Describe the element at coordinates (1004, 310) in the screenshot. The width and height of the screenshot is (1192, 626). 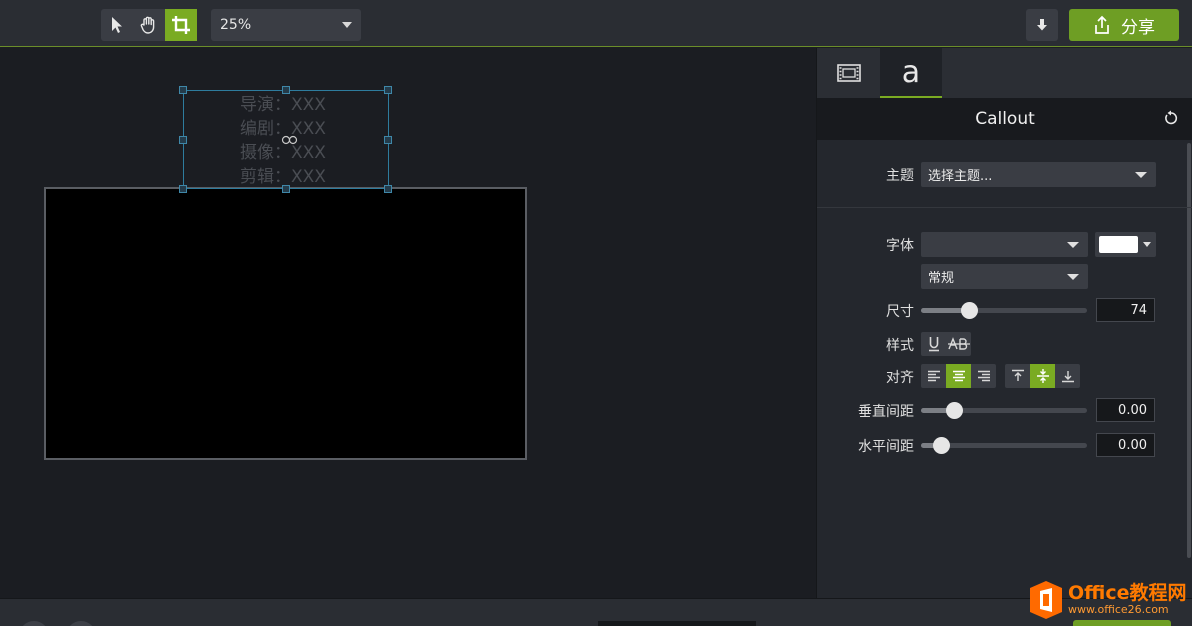
I see `size-slider` at that location.